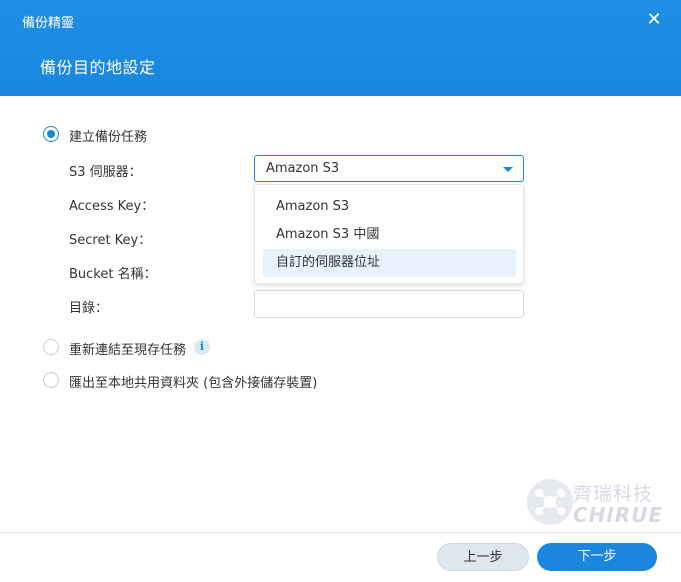 This screenshot has height=582, width=681. Describe the element at coordinates (108, 135) in the screenshot. I see `option-create-task-label: 建立備份任務` at that location.